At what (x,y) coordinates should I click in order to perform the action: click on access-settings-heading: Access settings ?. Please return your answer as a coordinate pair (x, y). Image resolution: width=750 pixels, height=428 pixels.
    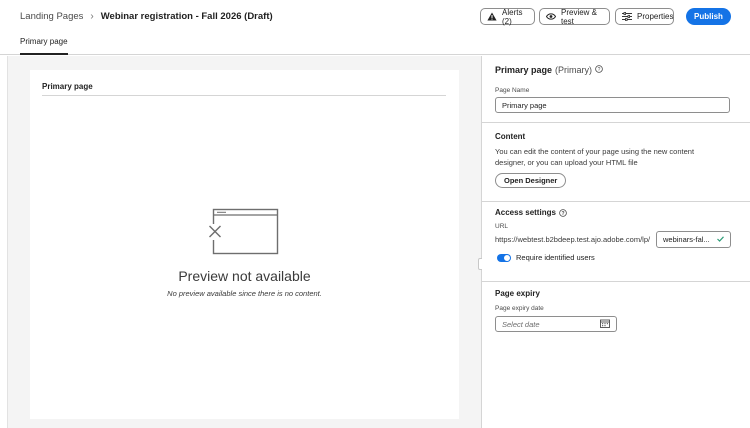
    Looking at the image, I should click on (531, 212).